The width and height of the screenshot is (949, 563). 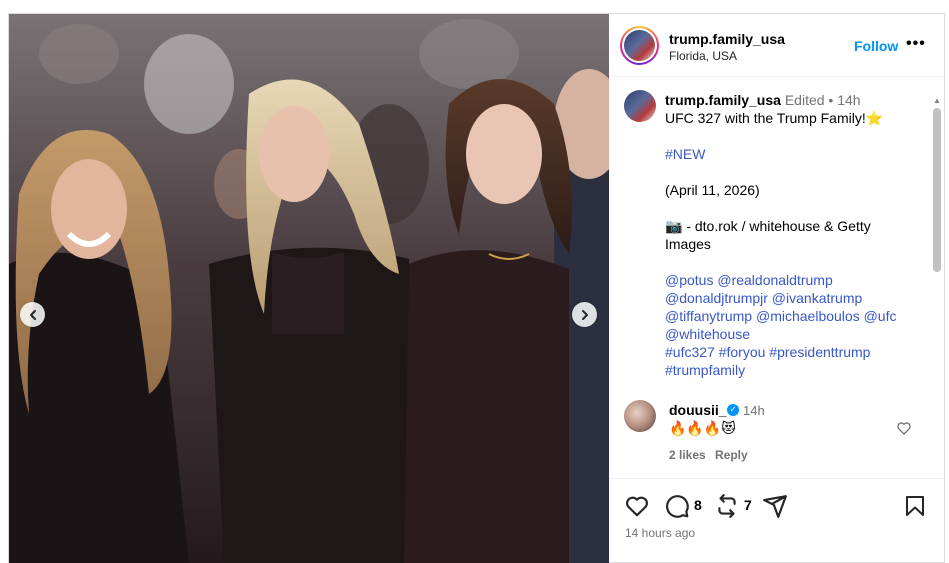 I want to click on author-avatar, so click(x=639, y=45).